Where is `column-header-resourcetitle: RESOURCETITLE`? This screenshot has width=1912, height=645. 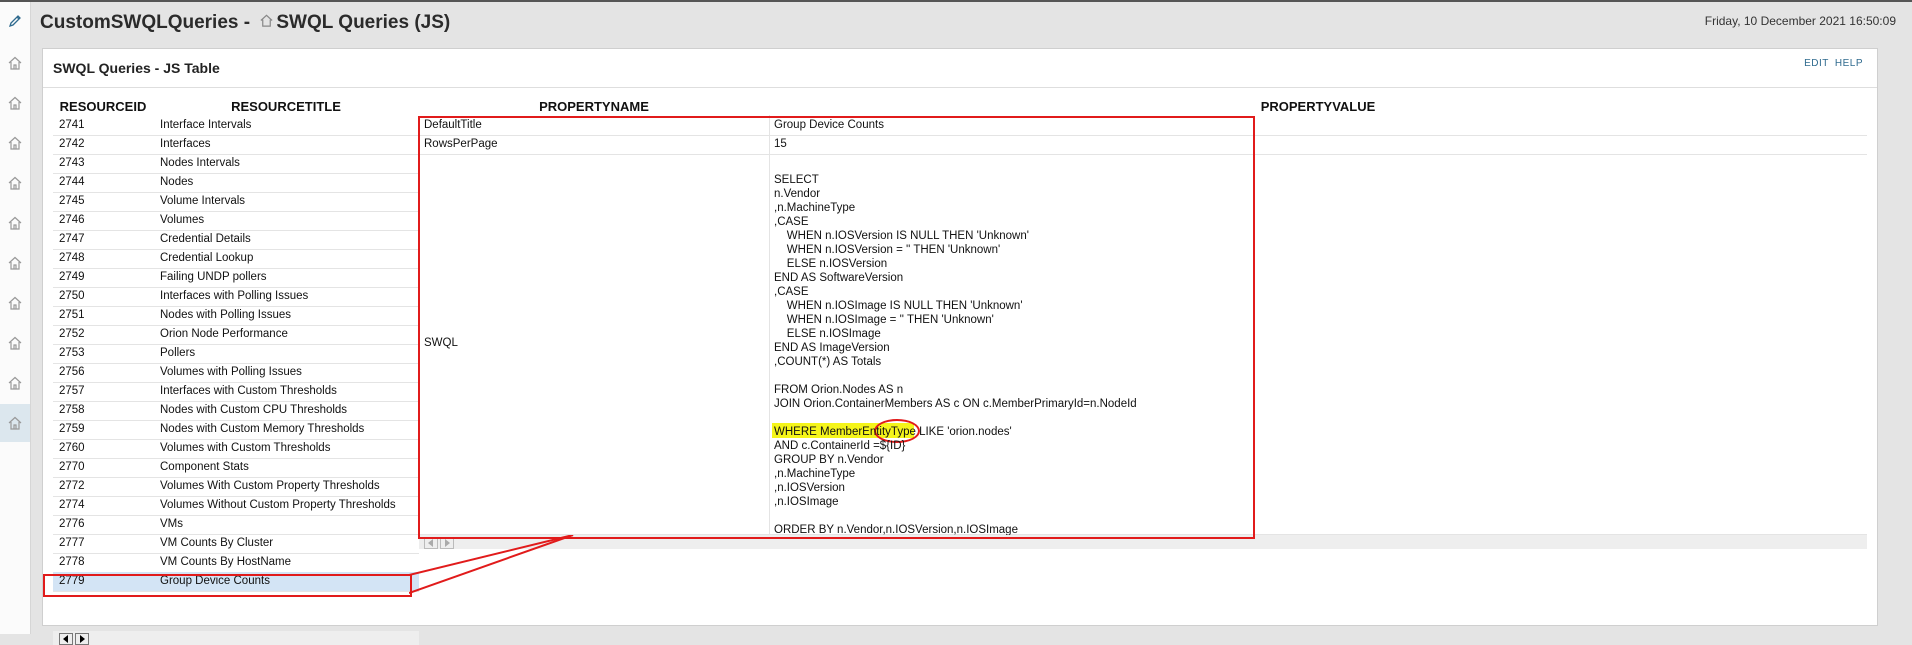
column-header-resourcetitle: RESOURCETITLE is located at coordinates (286, 106).